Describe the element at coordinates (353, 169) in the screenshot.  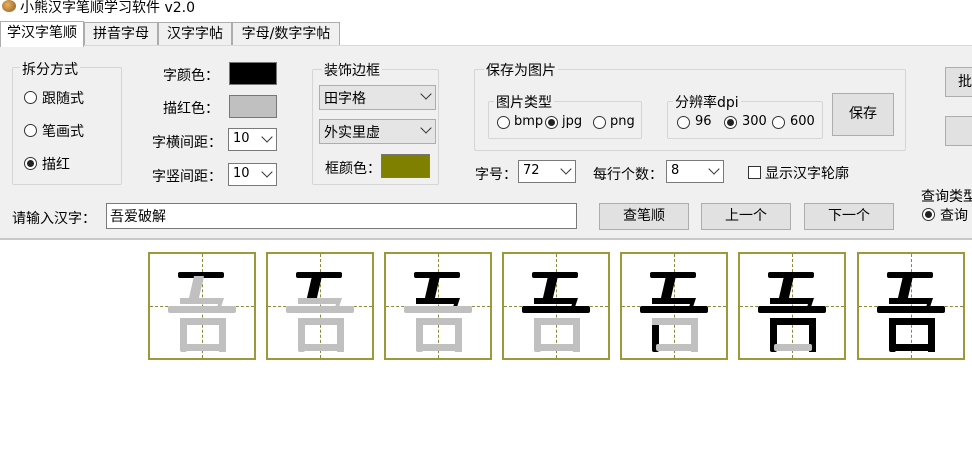
I see `frame-color-label: 框颜色：` at that location.